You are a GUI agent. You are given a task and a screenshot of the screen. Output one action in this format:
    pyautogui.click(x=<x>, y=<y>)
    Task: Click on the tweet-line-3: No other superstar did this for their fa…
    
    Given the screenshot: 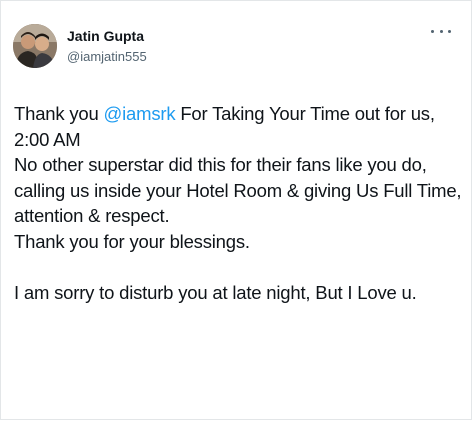 What is the action you would take?
    pyautogui.click(x=220, y=164)
    